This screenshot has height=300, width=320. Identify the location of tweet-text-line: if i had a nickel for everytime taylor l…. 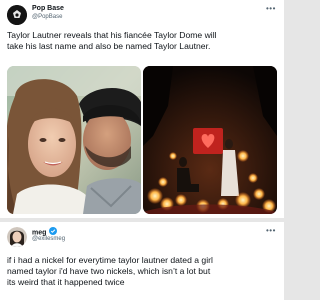
(110, 260).